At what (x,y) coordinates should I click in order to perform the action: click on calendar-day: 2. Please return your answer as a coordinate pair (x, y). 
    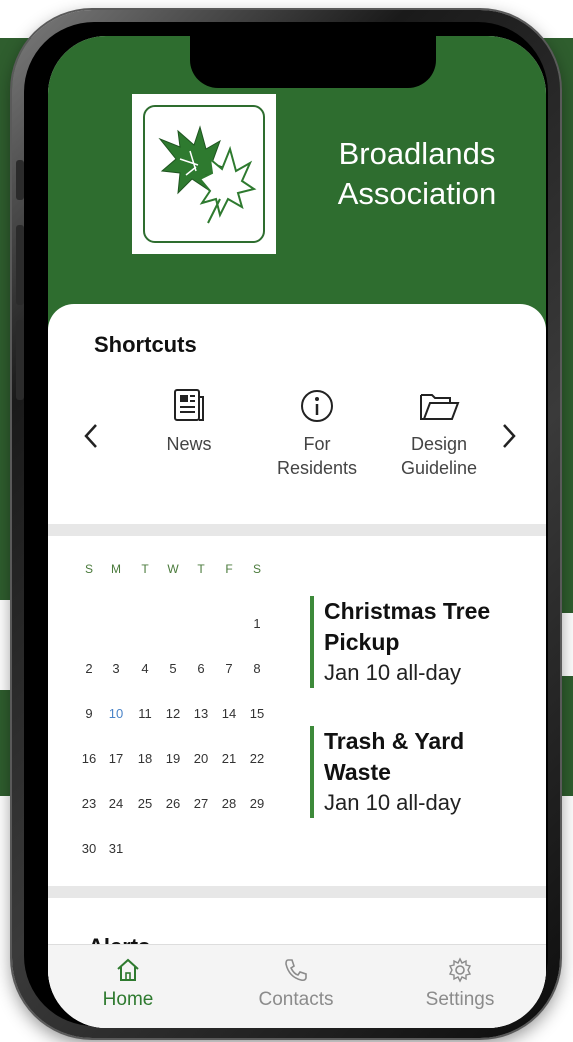
    Looking at the image, I should click on (89, 668).